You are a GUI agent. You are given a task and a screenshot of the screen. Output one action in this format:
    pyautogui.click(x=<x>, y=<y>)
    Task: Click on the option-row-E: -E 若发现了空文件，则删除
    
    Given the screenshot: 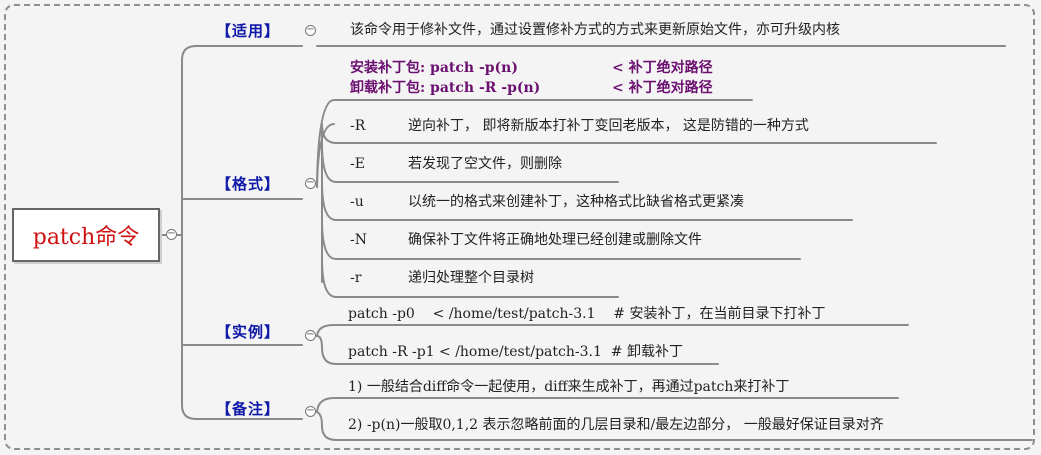 What is the action you would take?
    pyautogui.click(x=456, y=164)
    